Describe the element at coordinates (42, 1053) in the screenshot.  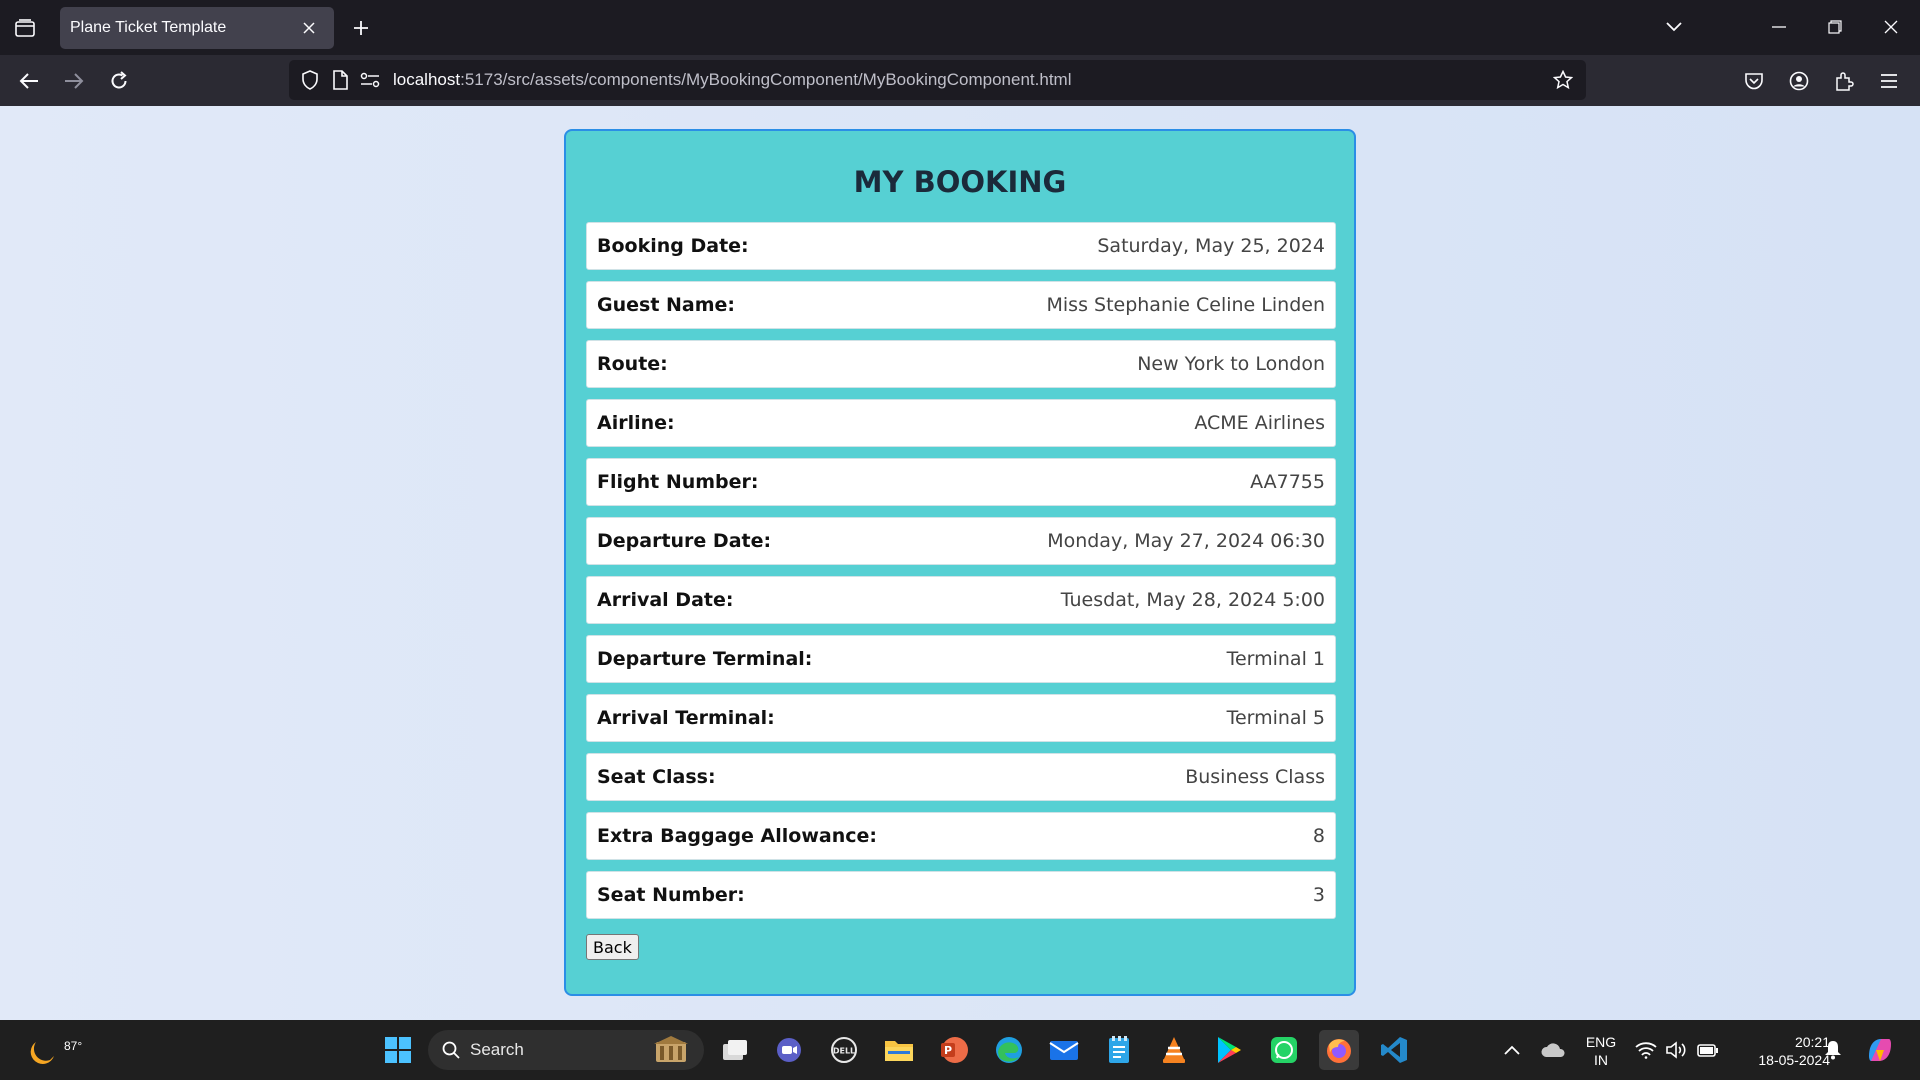
I see `moon-icon` at that location.